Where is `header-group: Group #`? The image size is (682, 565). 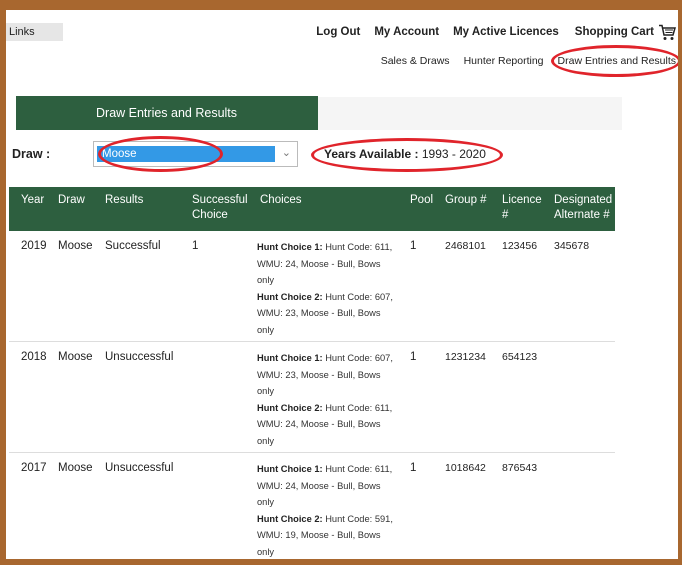
header-group: Group # is located at coordinates (466, 200).